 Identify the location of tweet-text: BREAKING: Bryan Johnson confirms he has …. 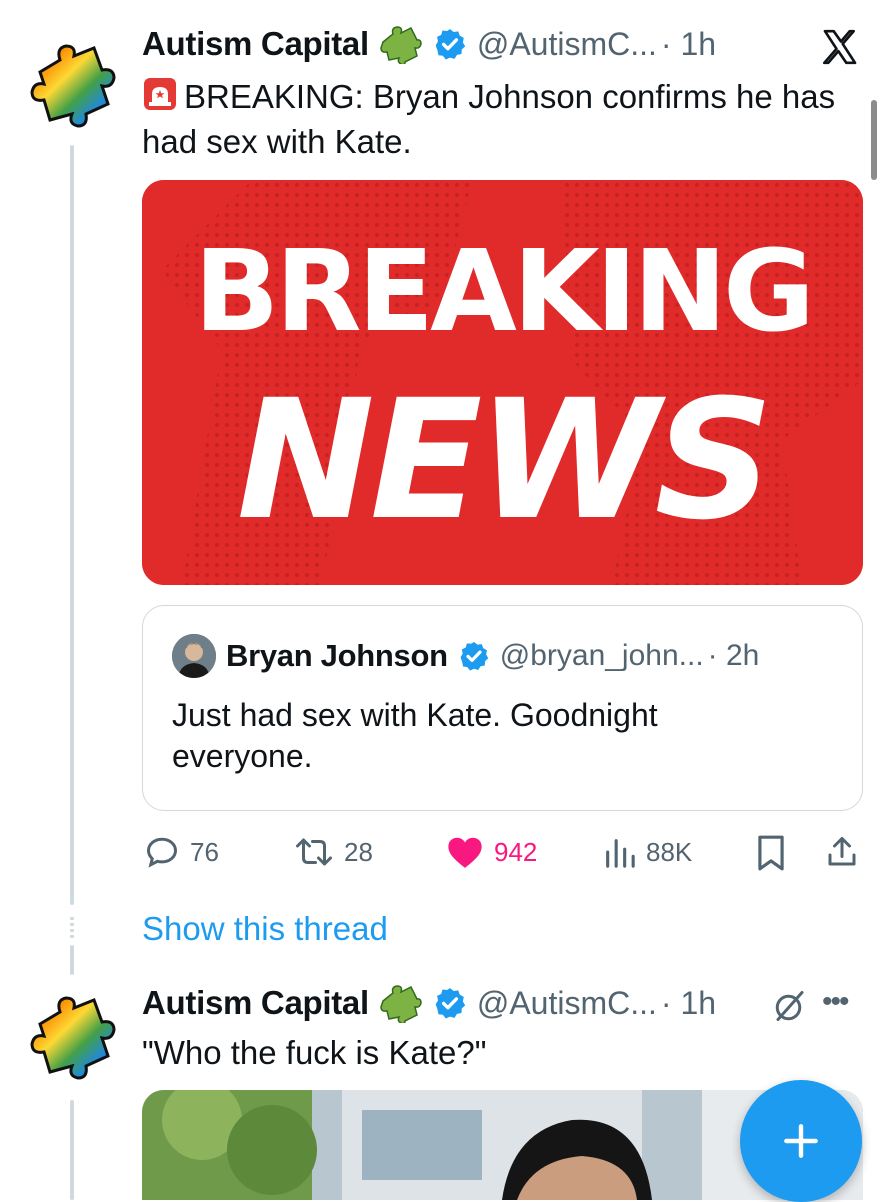
(492, 119).